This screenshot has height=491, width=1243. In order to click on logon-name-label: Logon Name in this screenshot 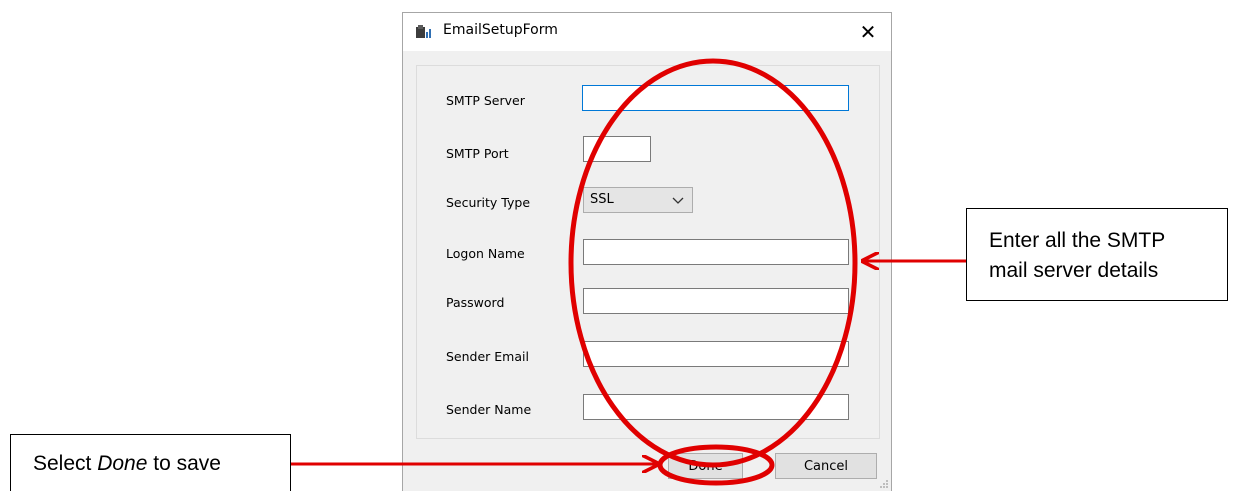, I will do `click(485, 253)`.